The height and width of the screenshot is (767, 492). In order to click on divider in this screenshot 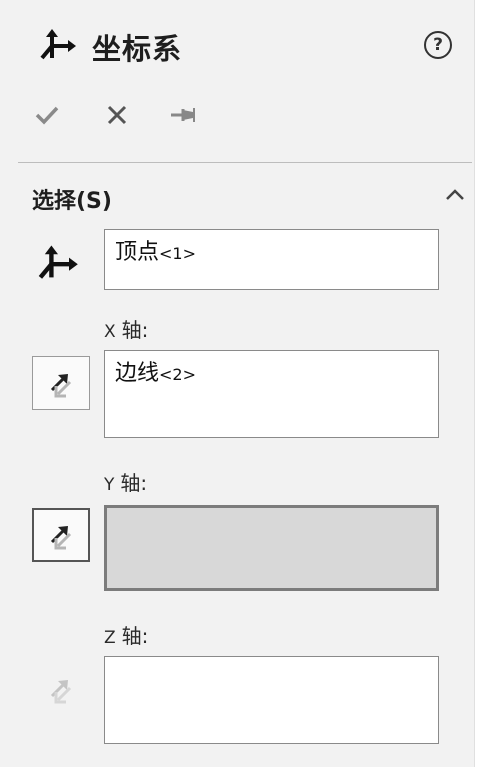, I will do `click(245, 162)`.